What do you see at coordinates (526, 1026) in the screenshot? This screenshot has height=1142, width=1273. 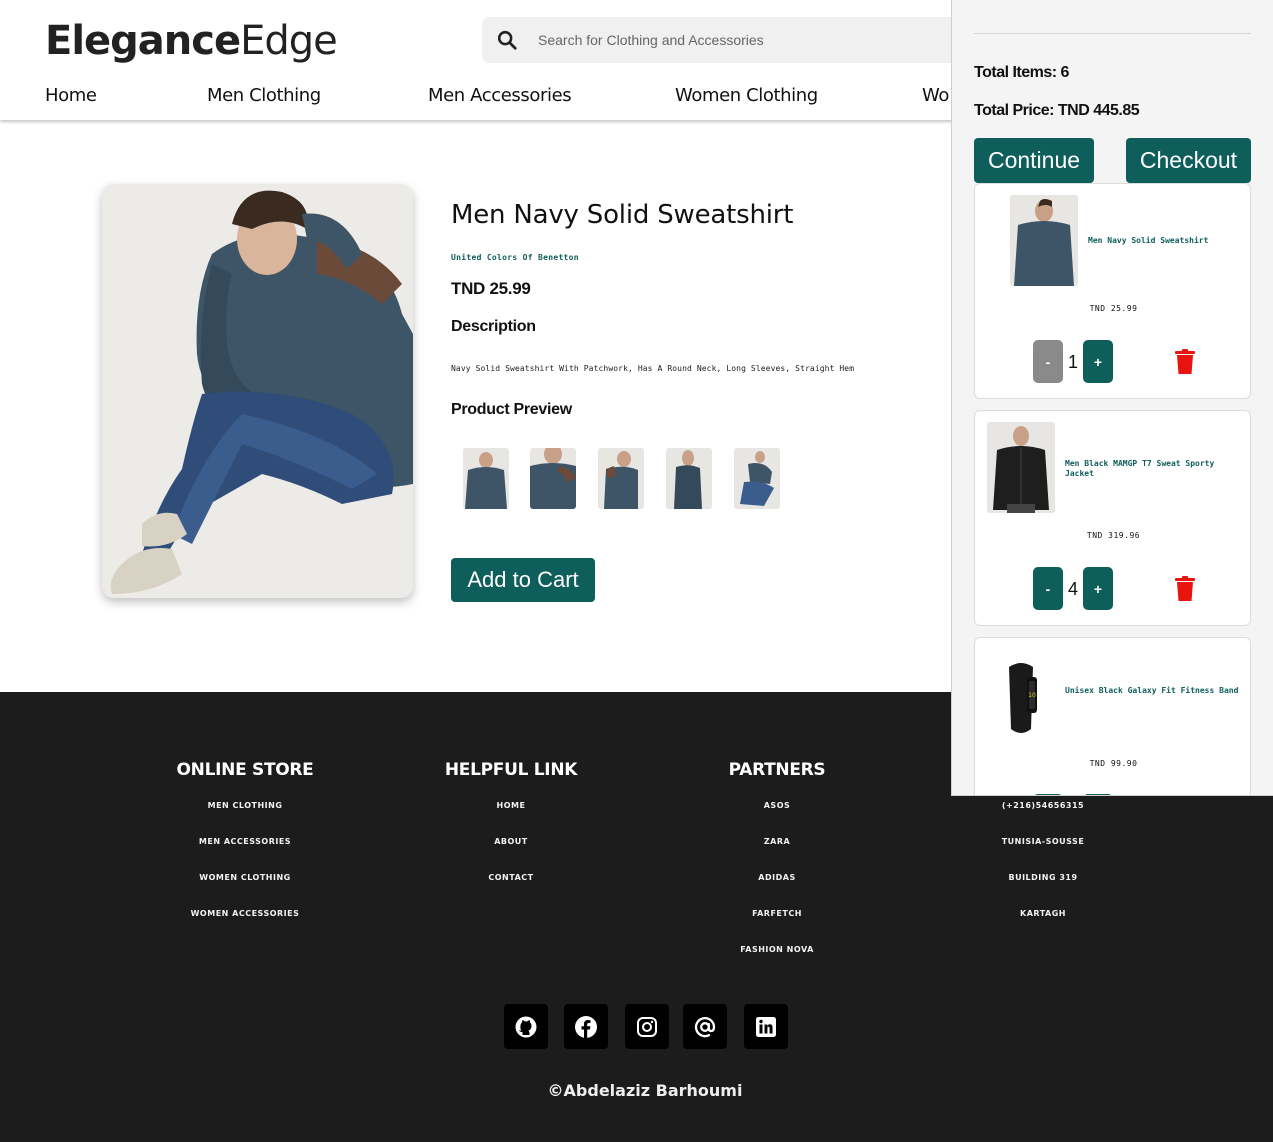 I see `github-icon` at bounding box center [526, 1026].